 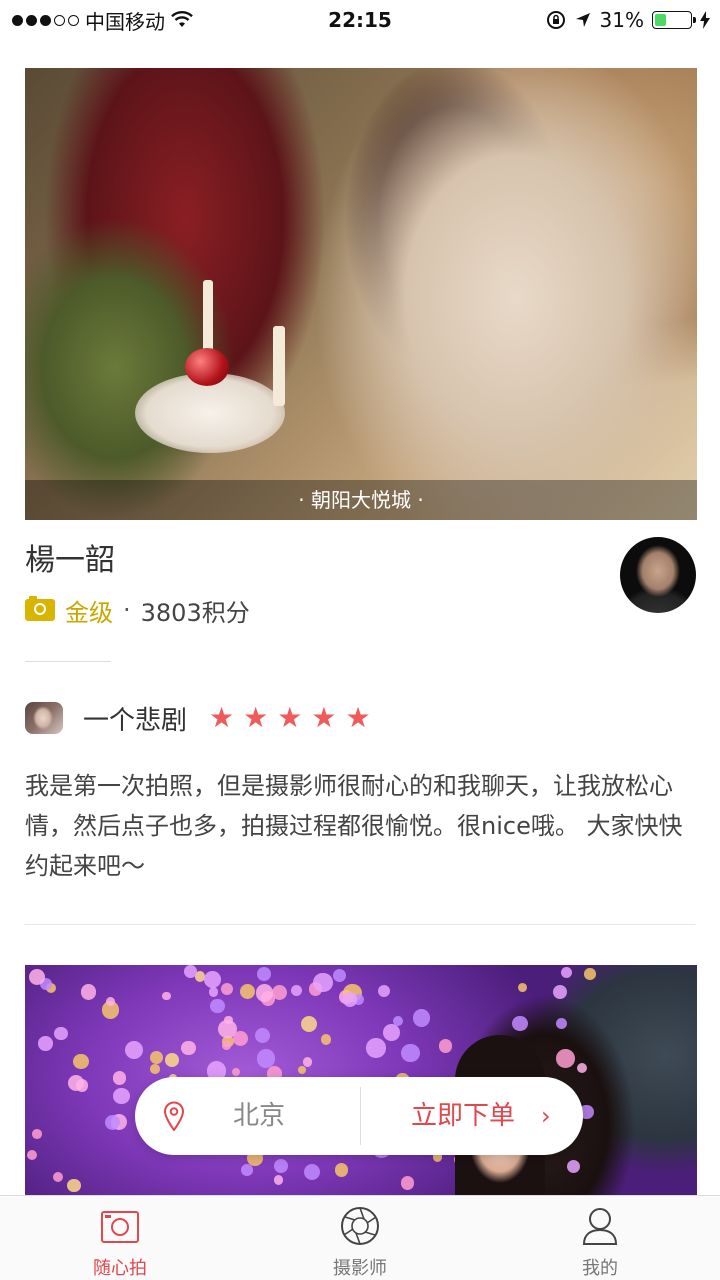 What do you see at coordinates (195, 612) in the screenshot?
I see `points-count: 3803积分` at bounding box center [195, 612].